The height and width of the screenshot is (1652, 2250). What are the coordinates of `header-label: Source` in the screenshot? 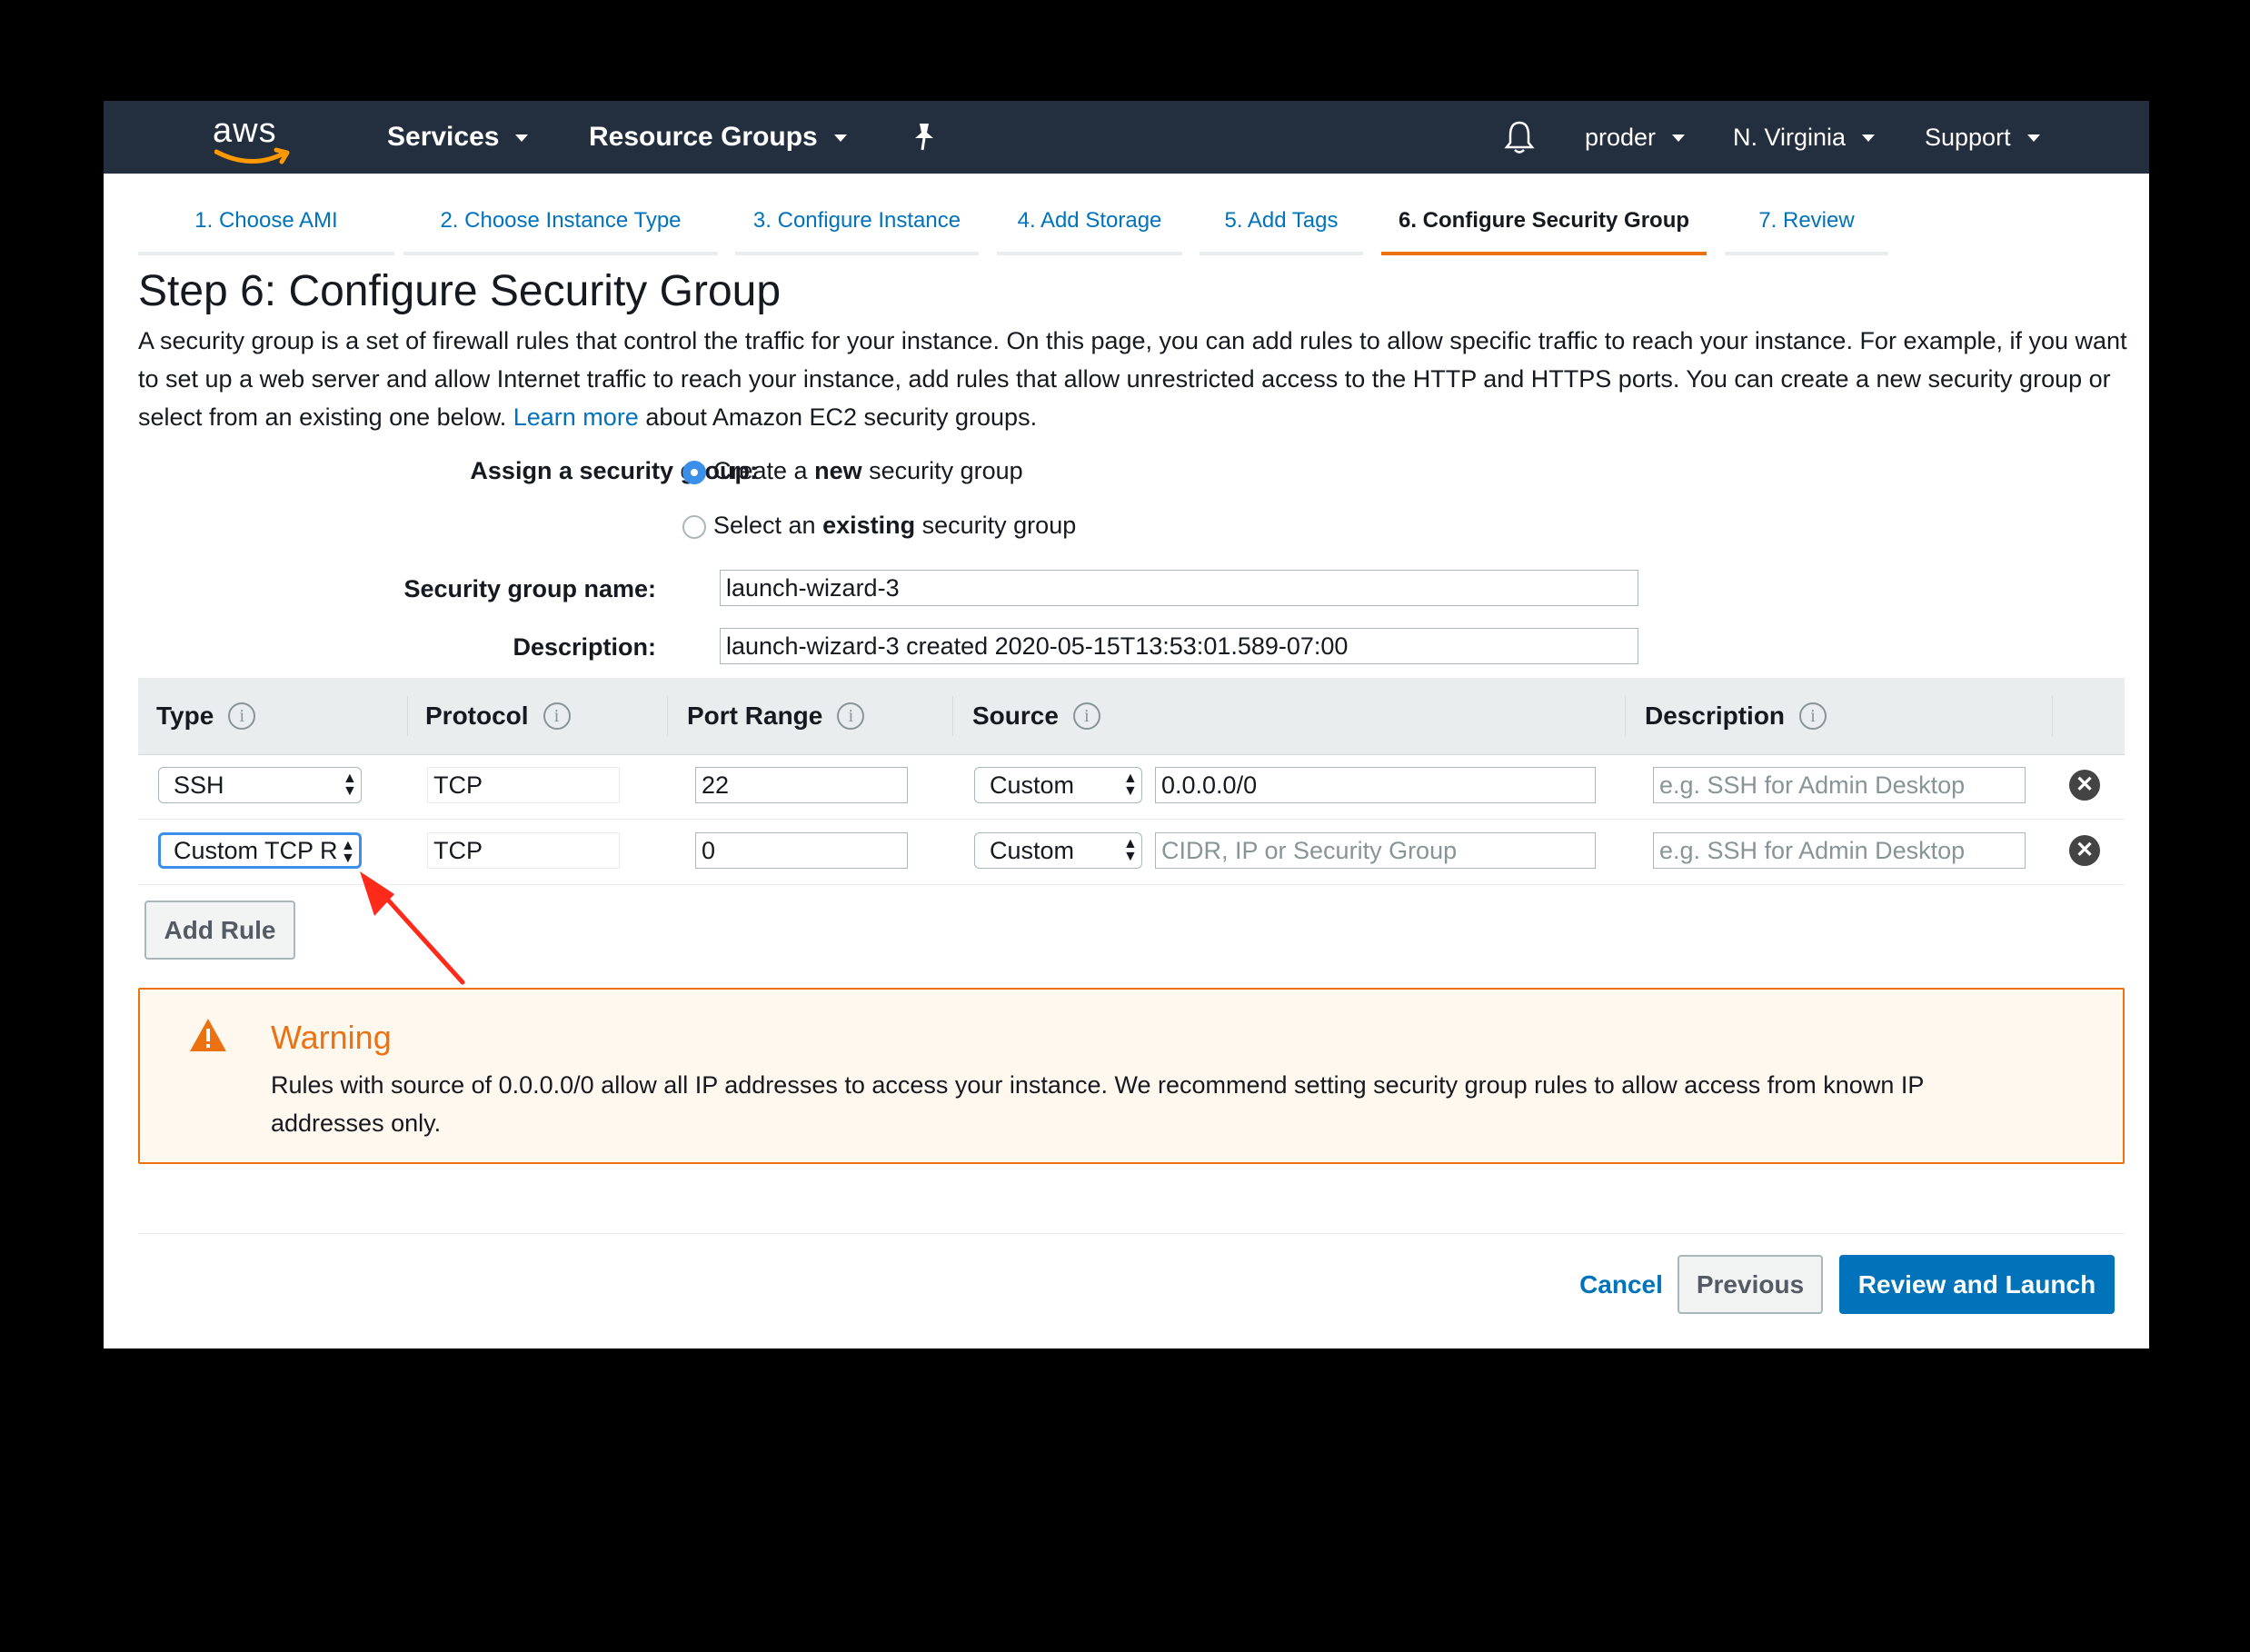 It's located at (1015, 716).